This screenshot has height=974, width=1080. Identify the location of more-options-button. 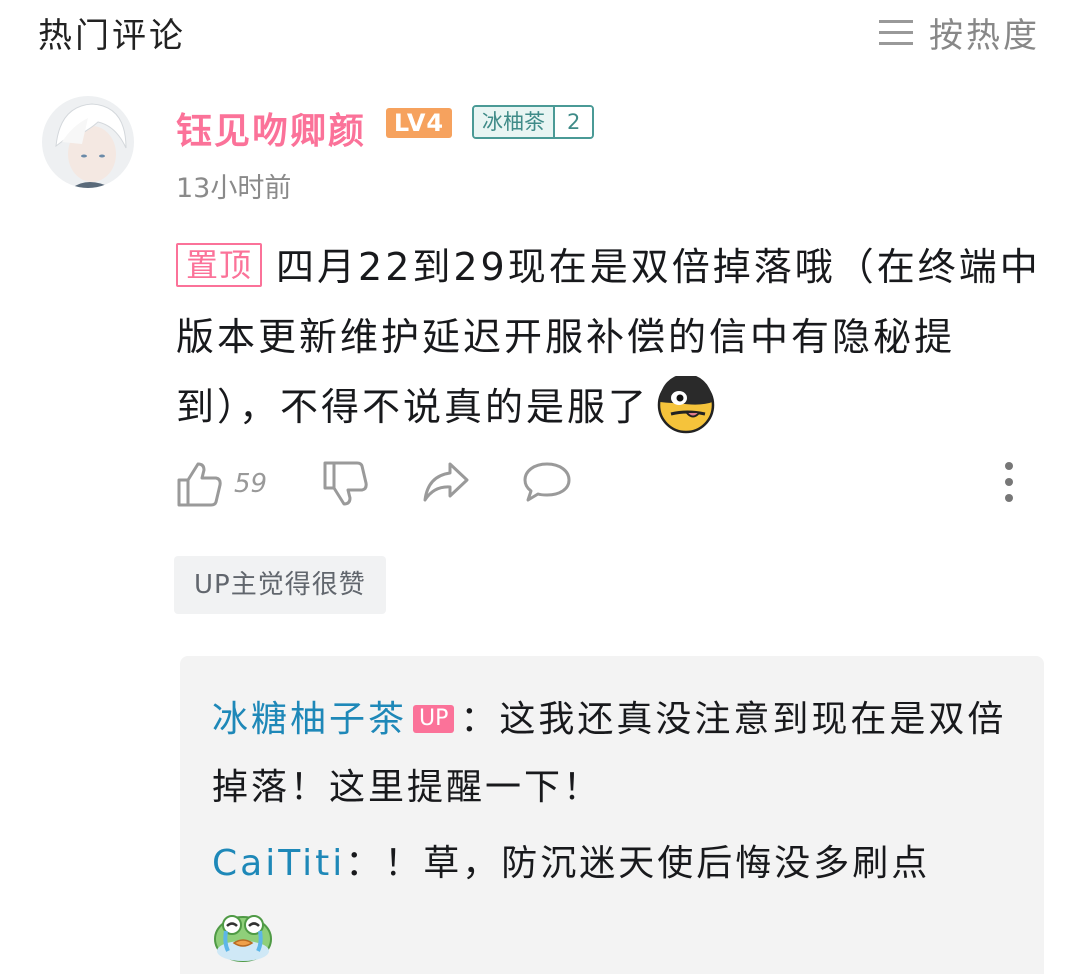
(1009, 482).